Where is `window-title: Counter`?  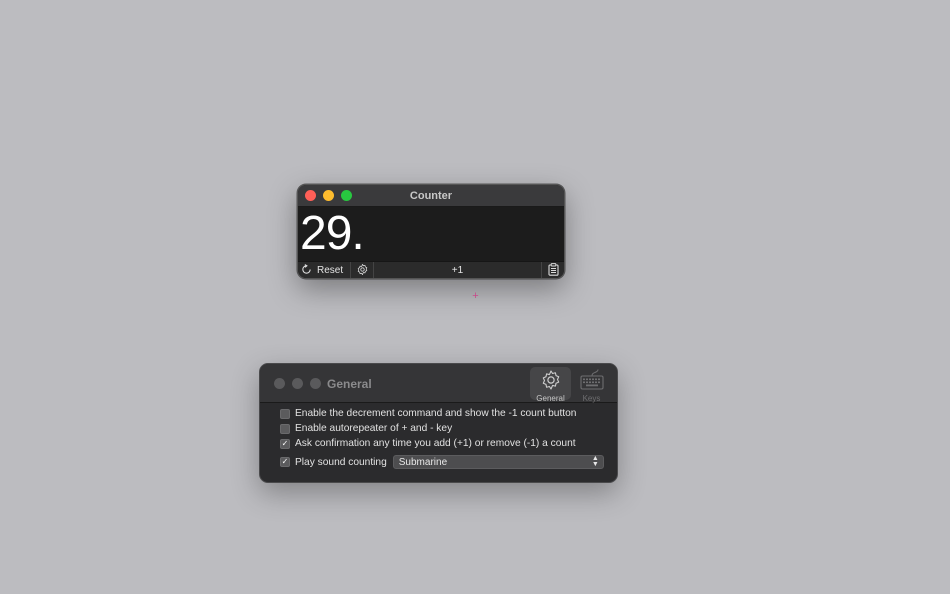
window-title: Counter is located at coordinates (431, 195).